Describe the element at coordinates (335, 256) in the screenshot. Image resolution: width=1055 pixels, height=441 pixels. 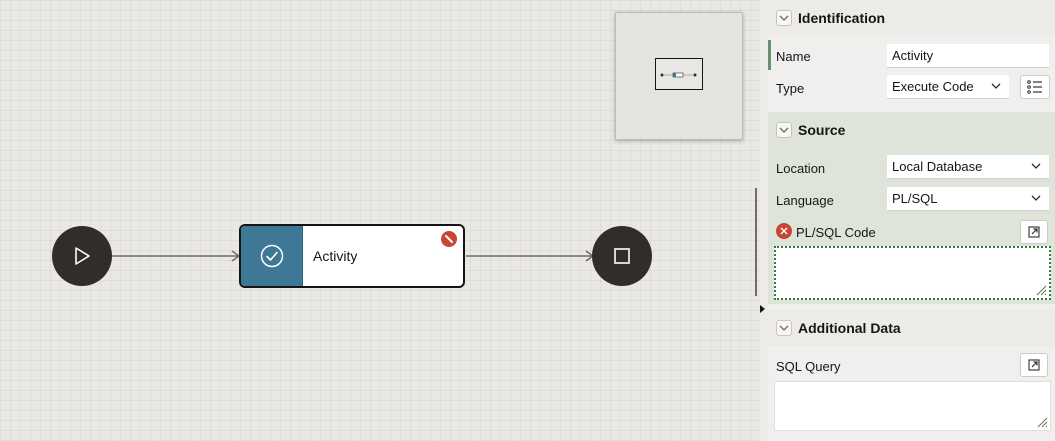
I see `activity-label: Activity` at that location.